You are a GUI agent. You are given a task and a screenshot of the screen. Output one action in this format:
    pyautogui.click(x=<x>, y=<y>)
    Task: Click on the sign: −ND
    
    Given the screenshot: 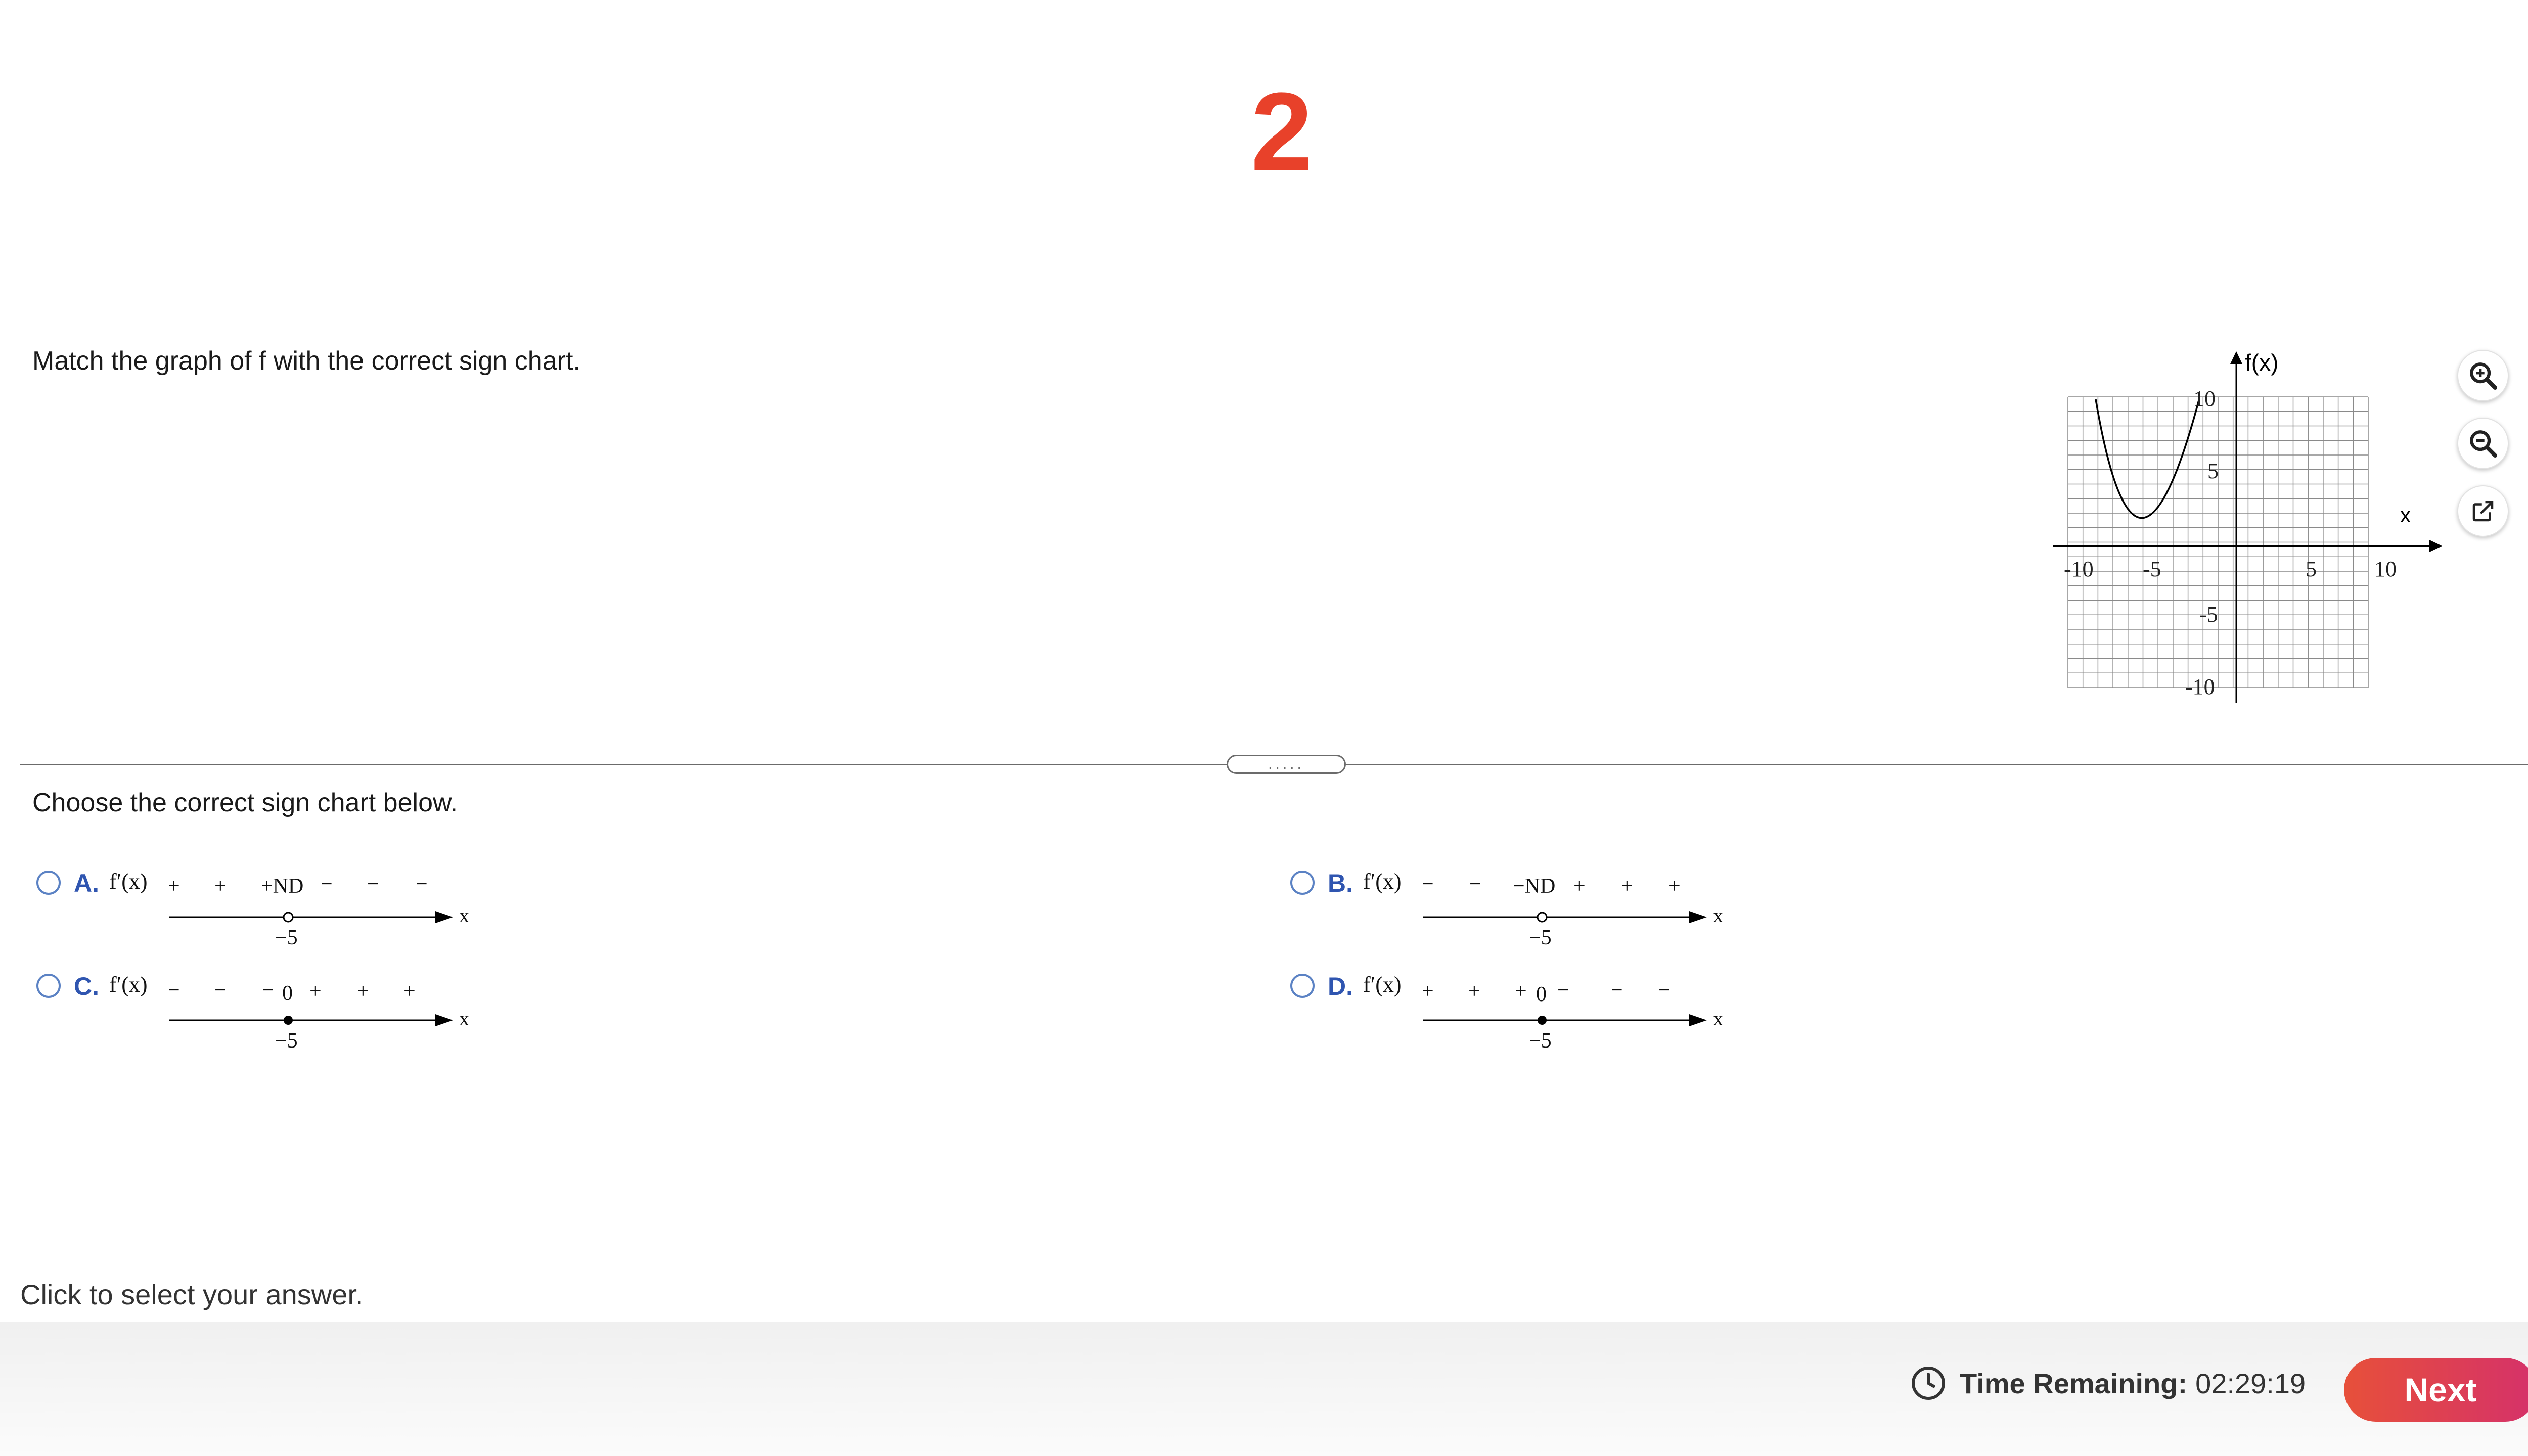 What is the action you would take?
    pyautogui.click(x=1534, y=886)
    